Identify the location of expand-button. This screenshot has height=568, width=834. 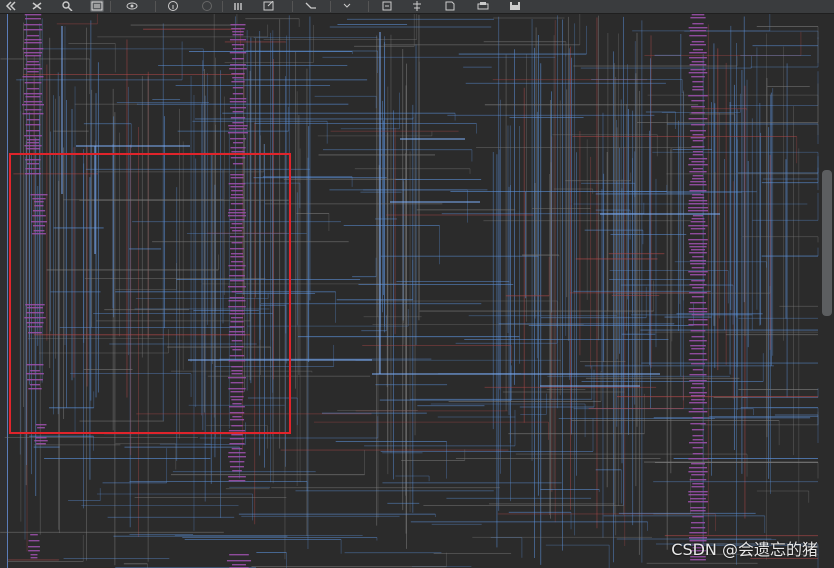
(37, 6).